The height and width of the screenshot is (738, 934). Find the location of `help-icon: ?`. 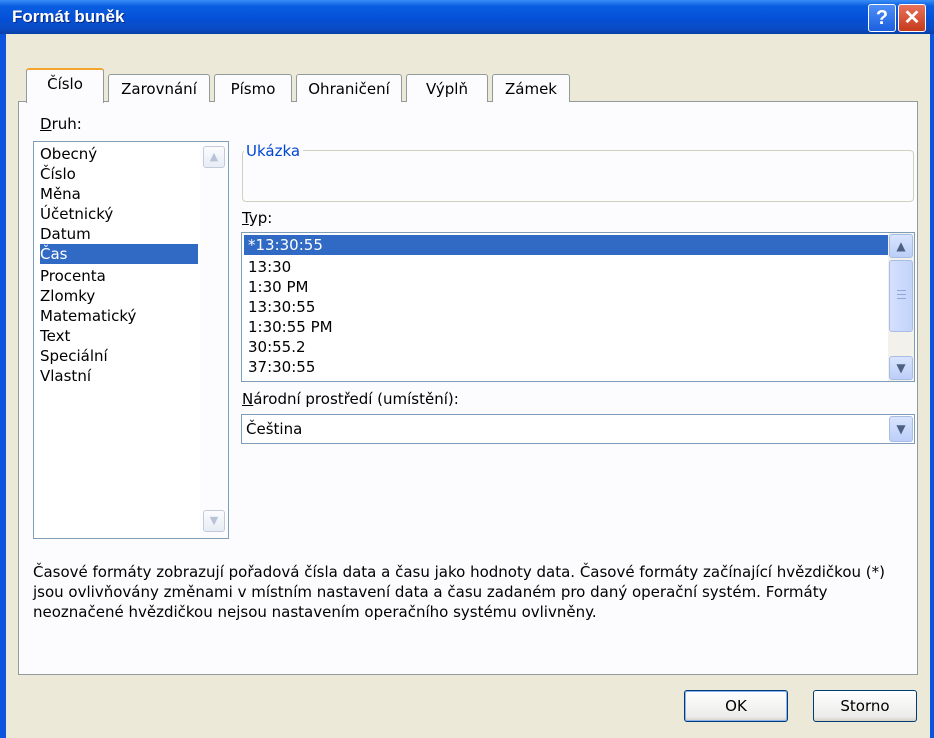

help-icon: ? is located at coordinates (882, 18).